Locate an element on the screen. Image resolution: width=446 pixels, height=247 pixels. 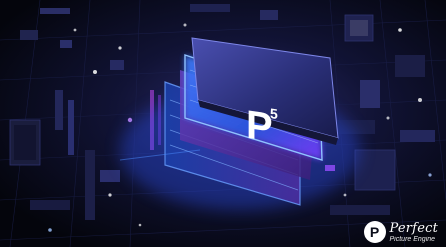
chip-logo-letter: P is located at coordinates (259, 126).